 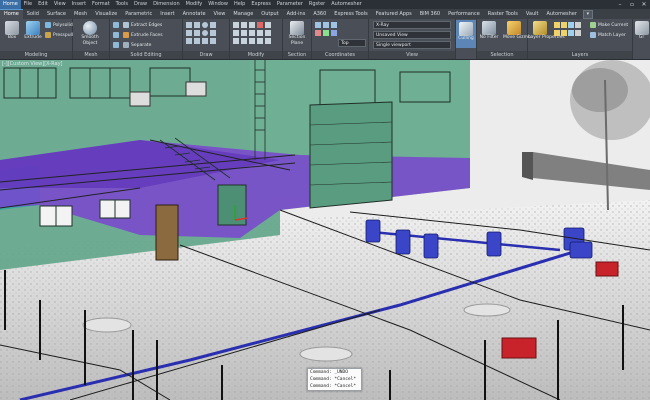 What do you see at coordinates (578, 25) in the screenshot?
I see `layer-lock-icon` at bounding box center [578, 25].